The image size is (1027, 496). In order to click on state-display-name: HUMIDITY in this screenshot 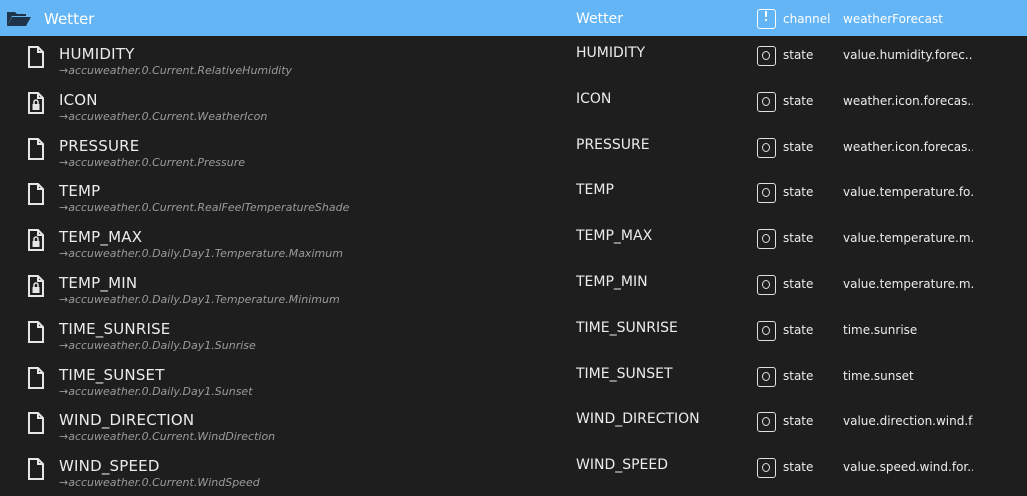, I will do `click(610, 53)`.